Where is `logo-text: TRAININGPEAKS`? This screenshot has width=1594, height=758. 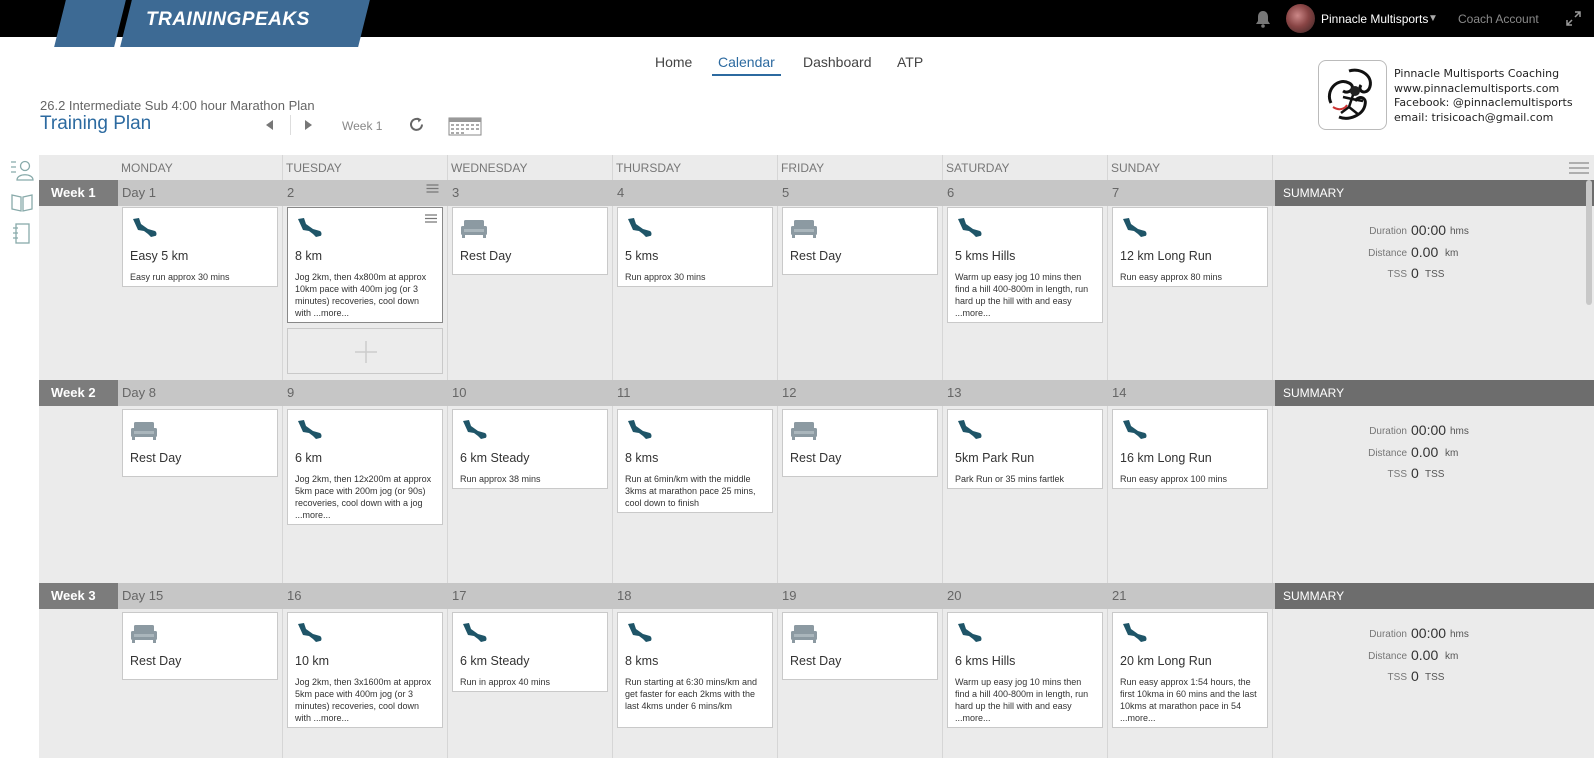
logo-text: TRAININGPEAKS is located at coordinates (228, 19).